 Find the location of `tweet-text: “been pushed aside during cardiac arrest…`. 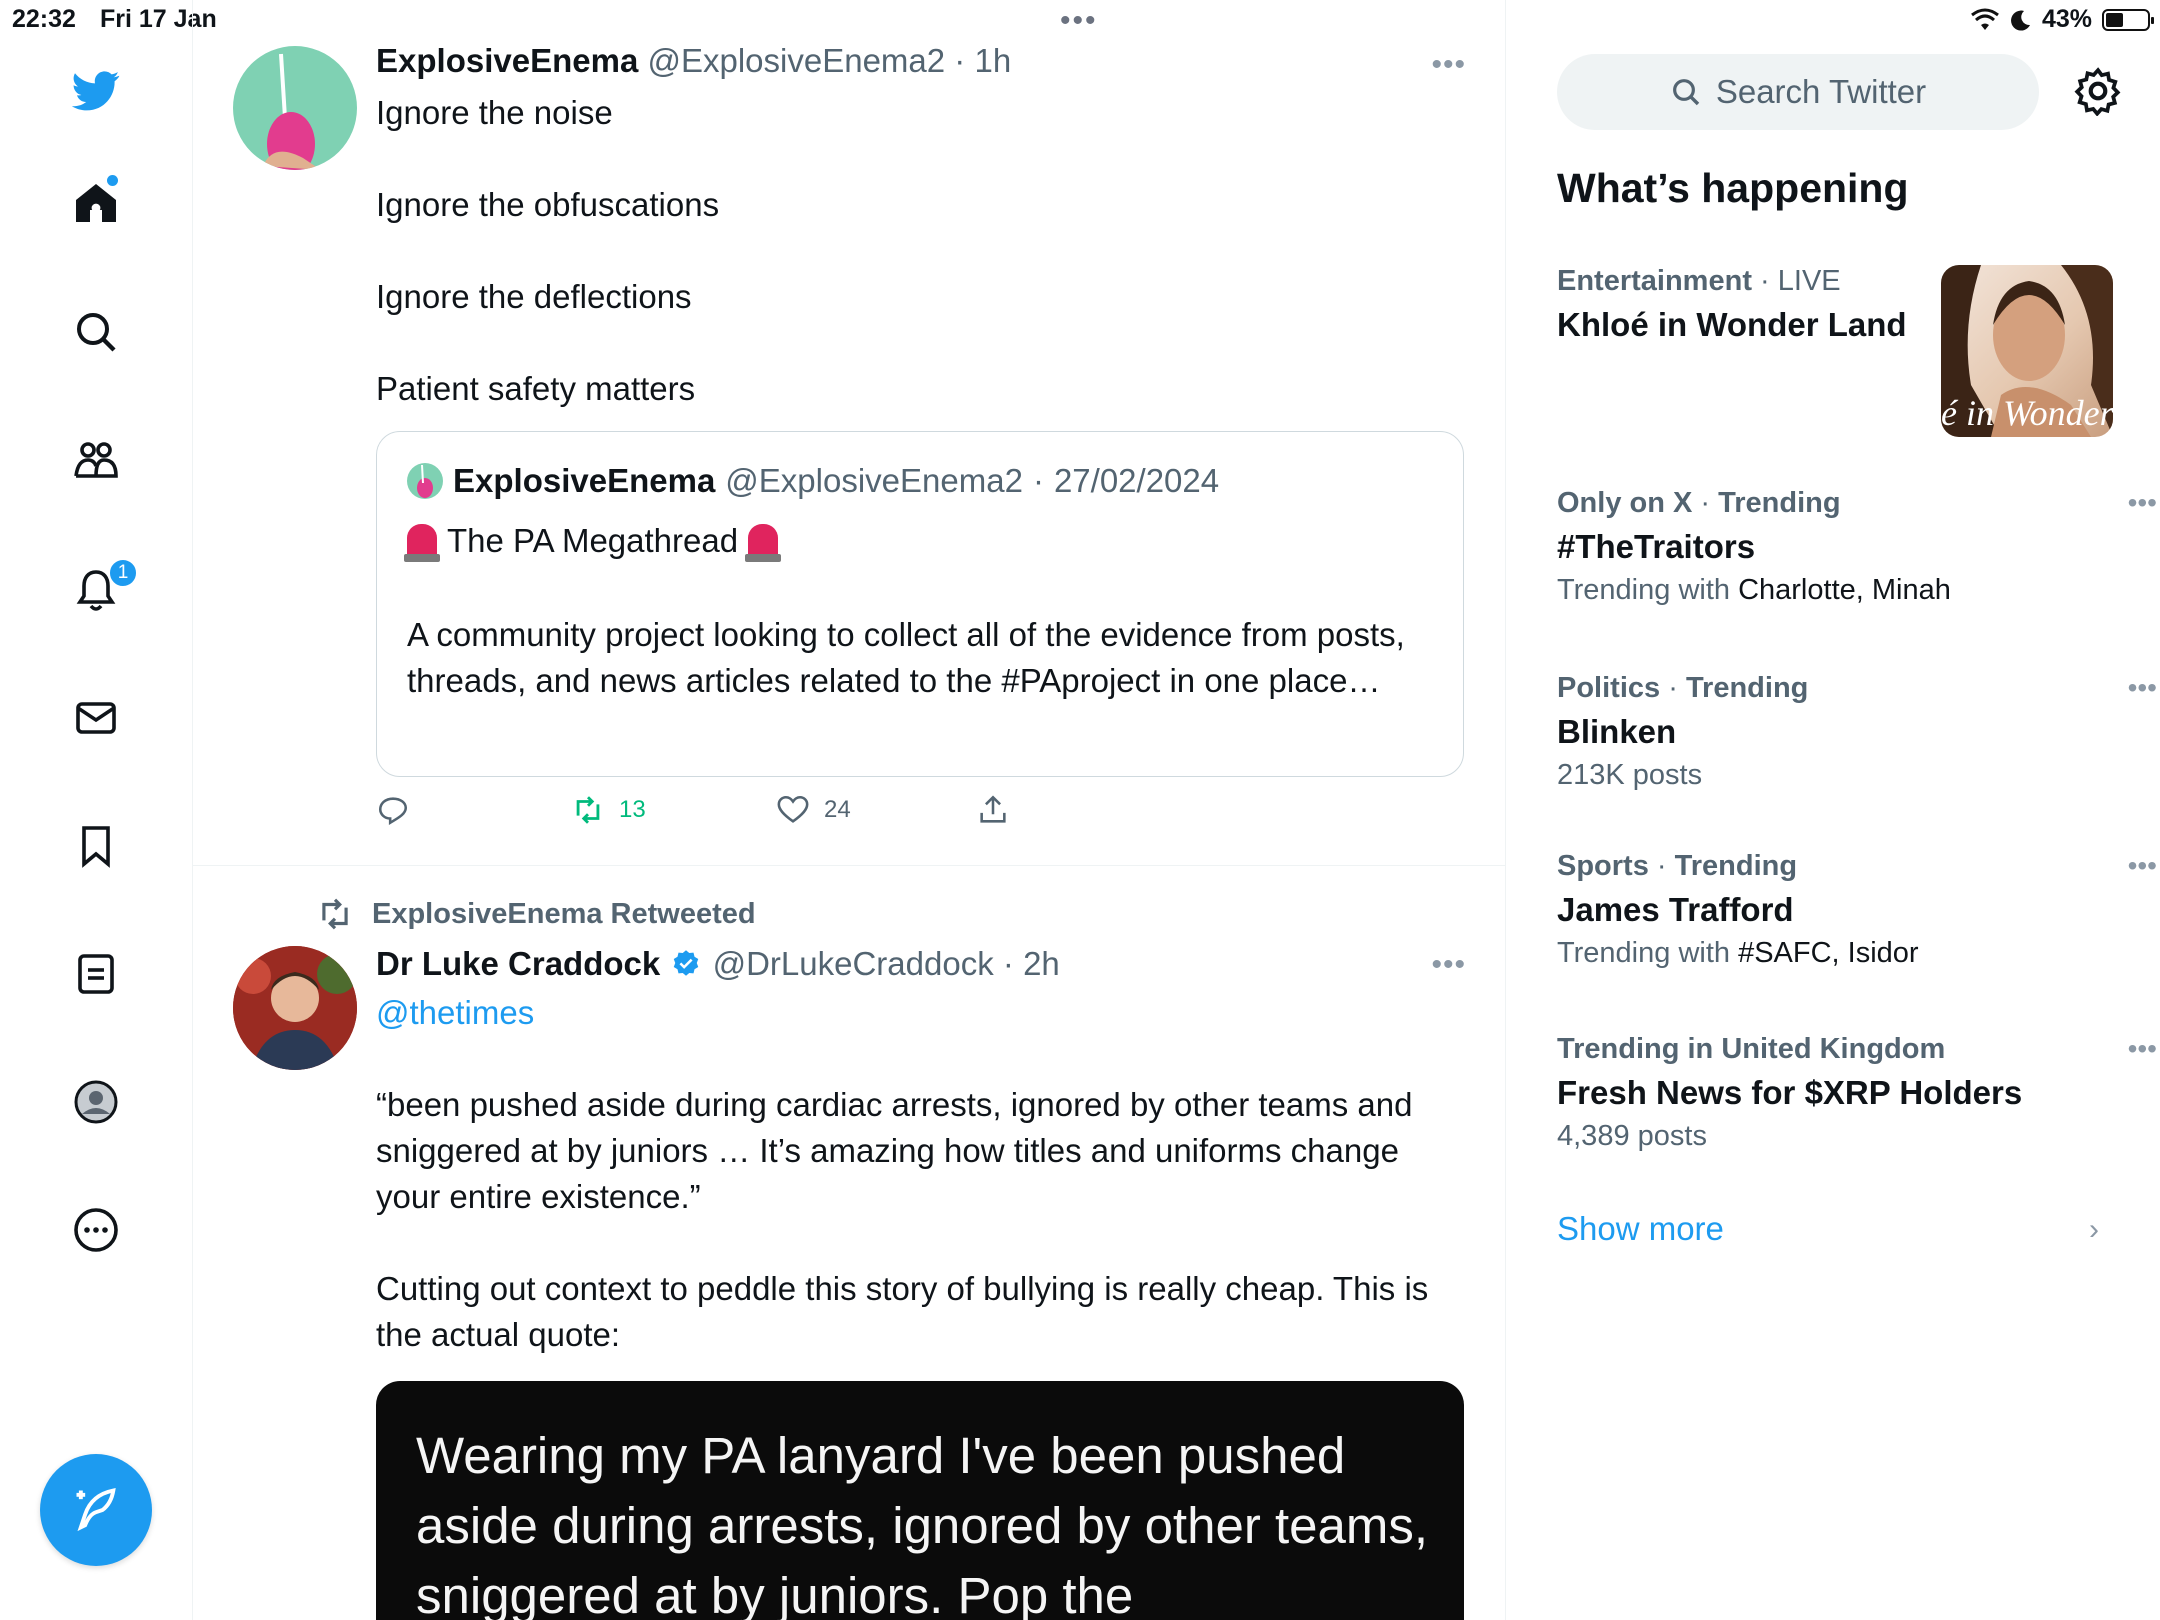

tweet-text: “been pushed aside during cardiac arrest… is located at coordinates (902, 1219).